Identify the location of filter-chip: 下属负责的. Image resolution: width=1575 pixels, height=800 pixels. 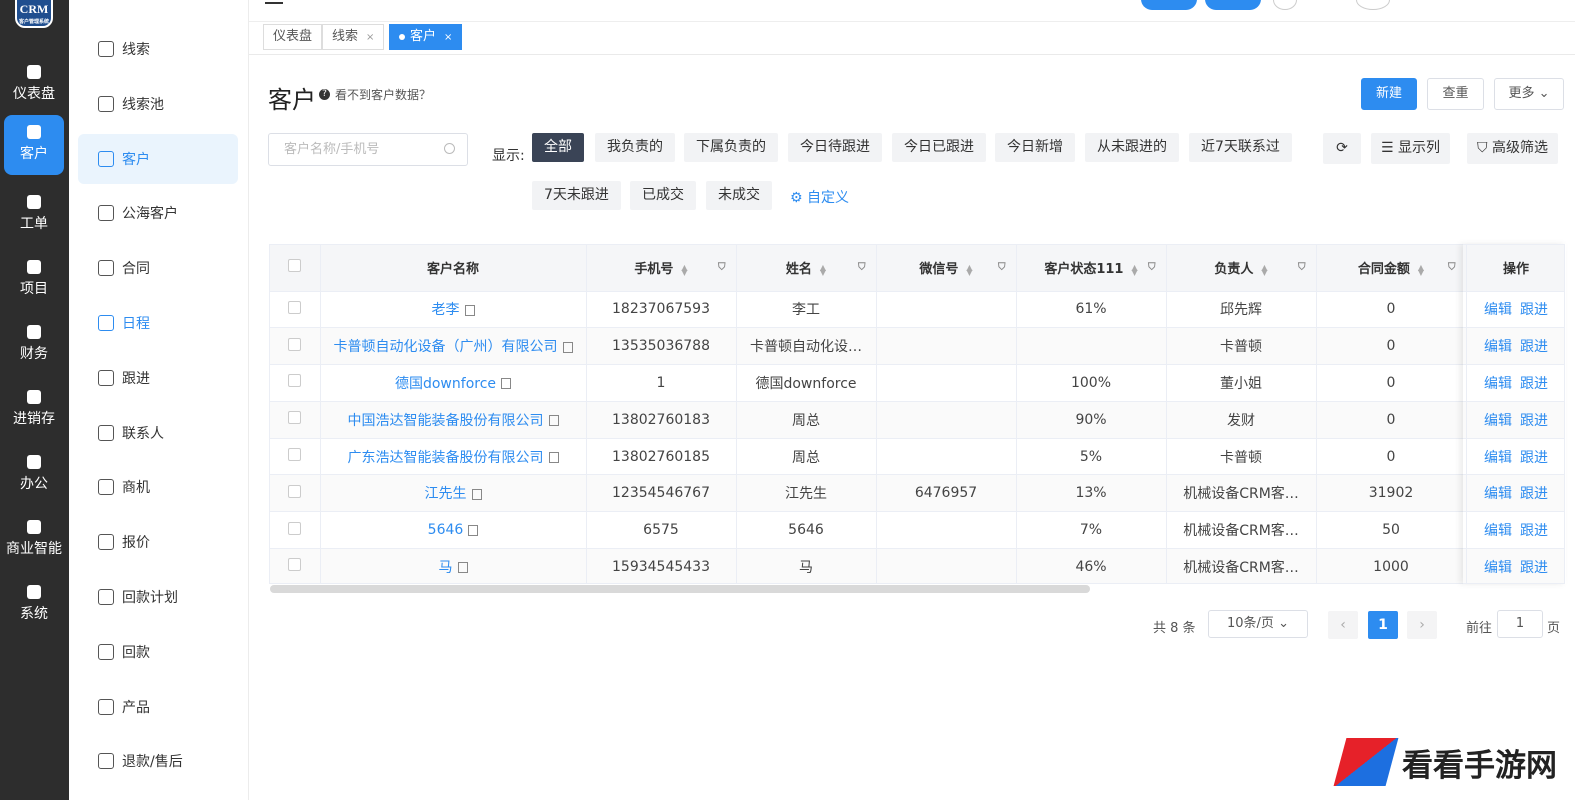
(731, 147).